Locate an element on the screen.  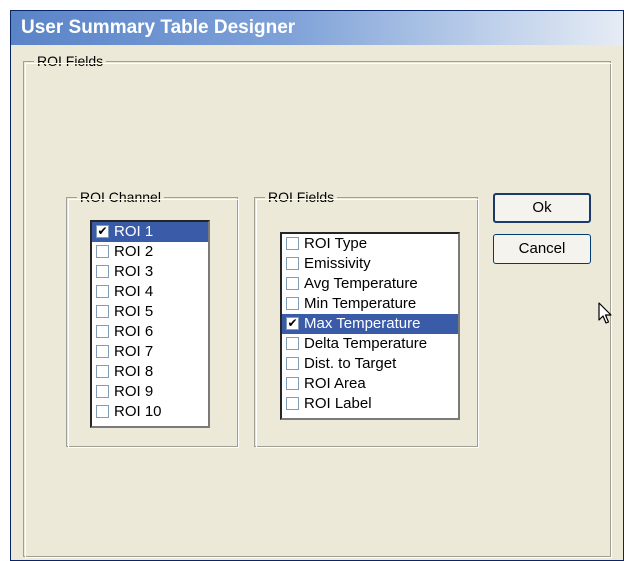
roi-field-item: Emissivity is located at coordinates (370, 264).